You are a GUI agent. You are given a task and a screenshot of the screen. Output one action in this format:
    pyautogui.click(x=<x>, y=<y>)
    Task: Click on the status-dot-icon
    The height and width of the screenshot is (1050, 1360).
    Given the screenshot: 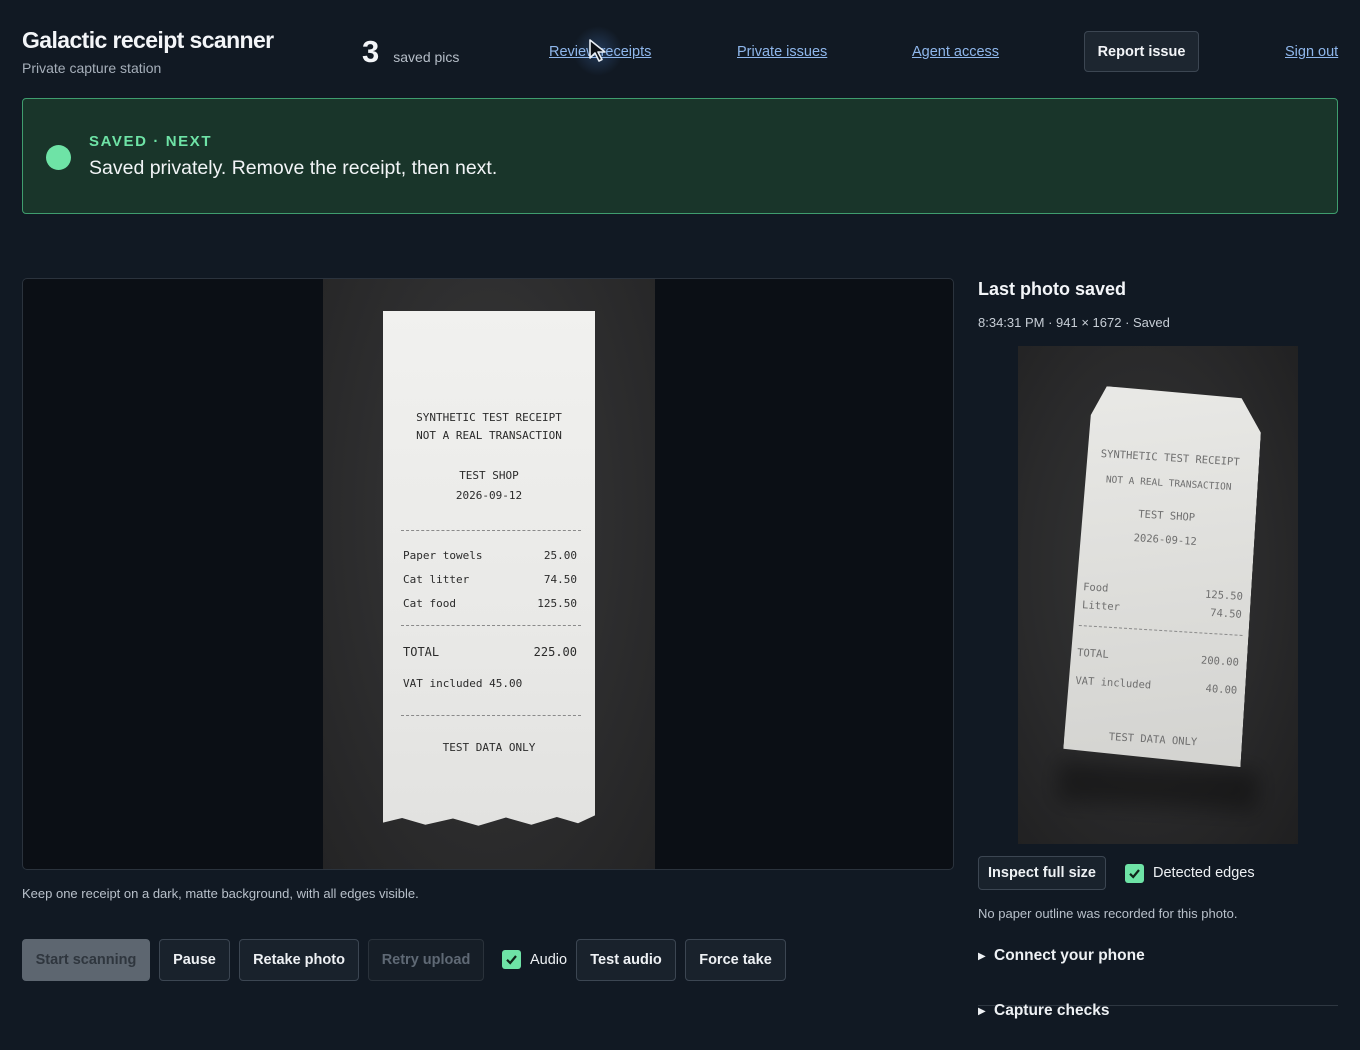 What is the action you would take?
    pyautogui.click(x=58, y=157)
    